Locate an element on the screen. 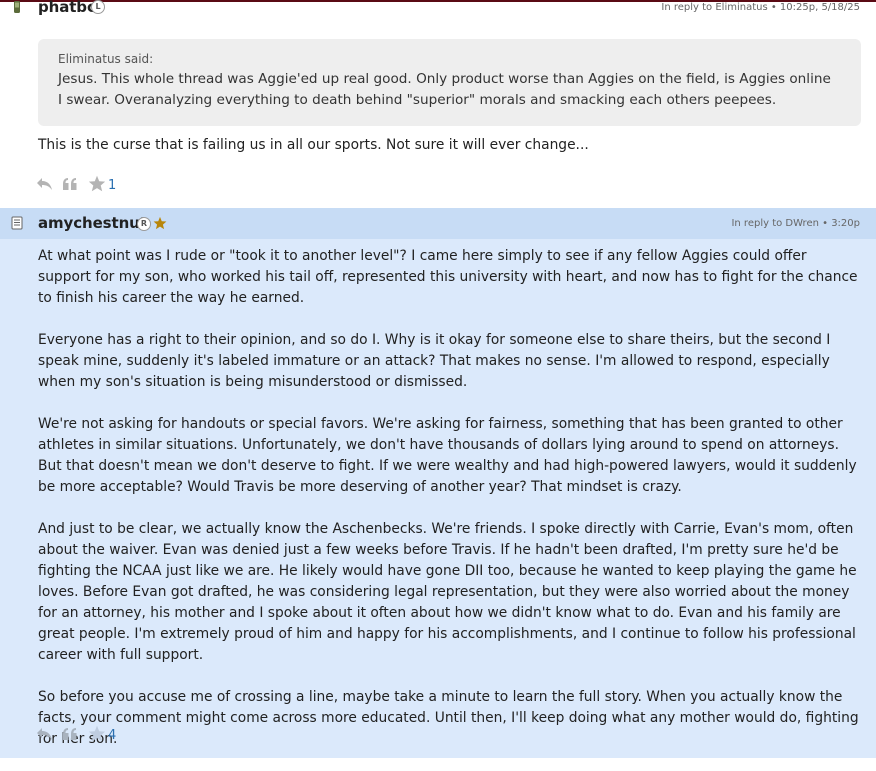  document-icon is located at coordinates (17, 223).